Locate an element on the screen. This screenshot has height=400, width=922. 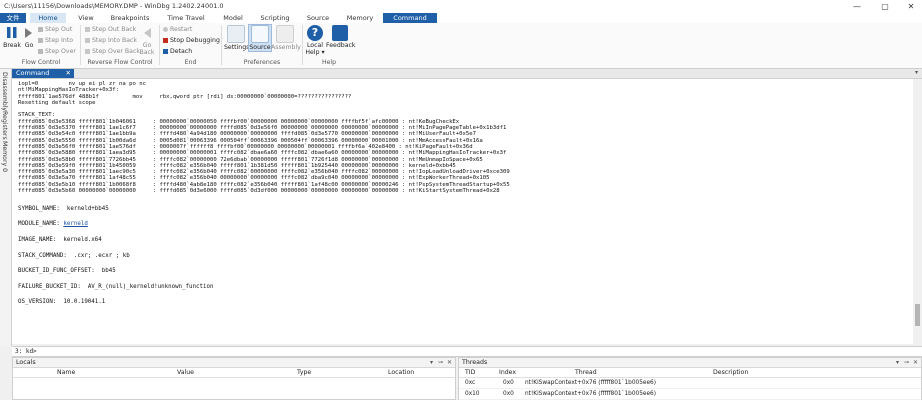
locals-column-header: Name Value Type Location is located at coordinates (234, 373).